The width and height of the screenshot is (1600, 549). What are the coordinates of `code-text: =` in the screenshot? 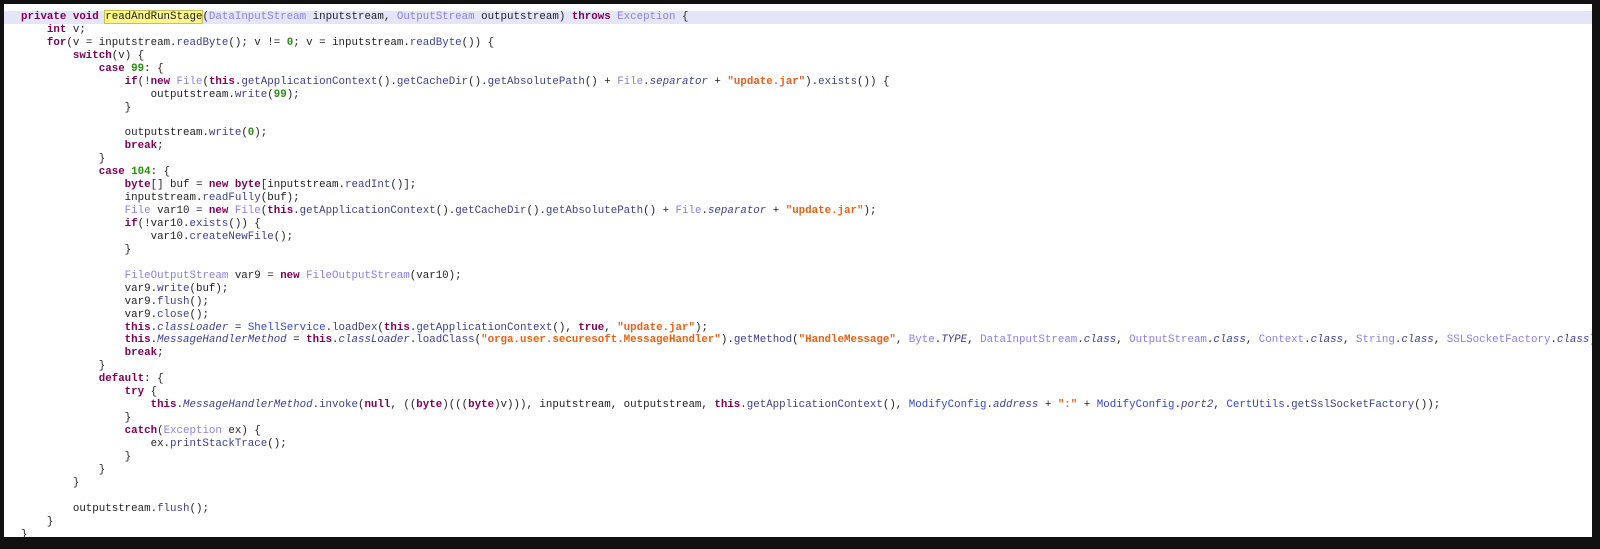 It's located at (296, 340).